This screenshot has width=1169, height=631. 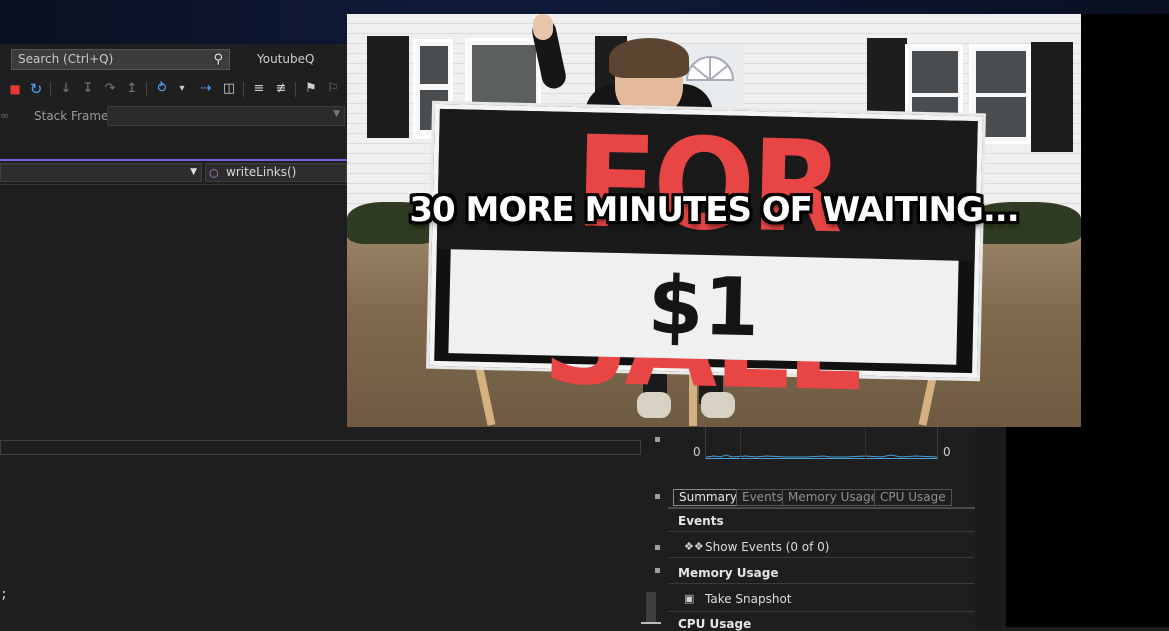 I want to click on indent-icon: ≡, so click(x=259, y=89).